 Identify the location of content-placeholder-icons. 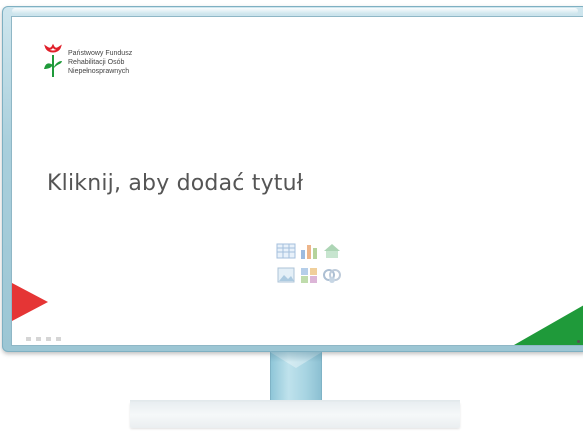
(310, 264).